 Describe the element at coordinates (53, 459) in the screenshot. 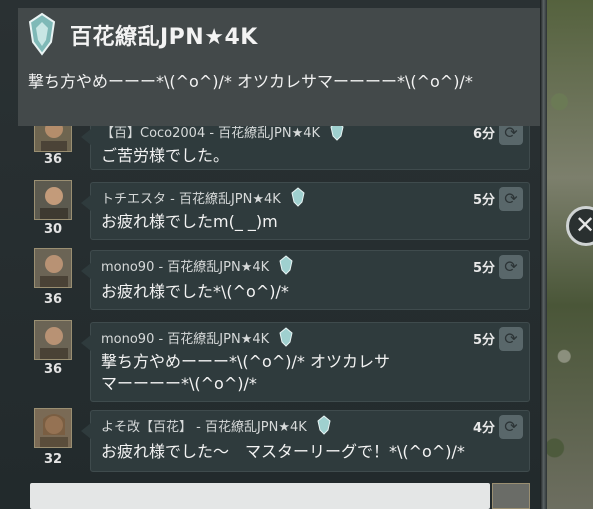

I see `player-level: 32` at that location.